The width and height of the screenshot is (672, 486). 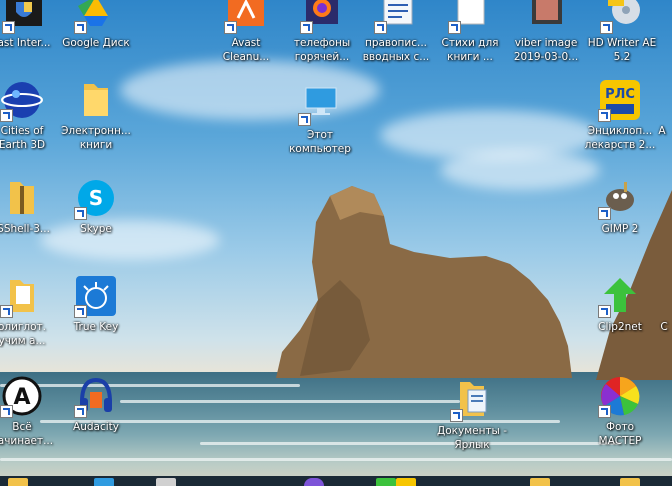 I want to click on rls-encyclopedia-icon: РЛС, so click(x=620, y=100).